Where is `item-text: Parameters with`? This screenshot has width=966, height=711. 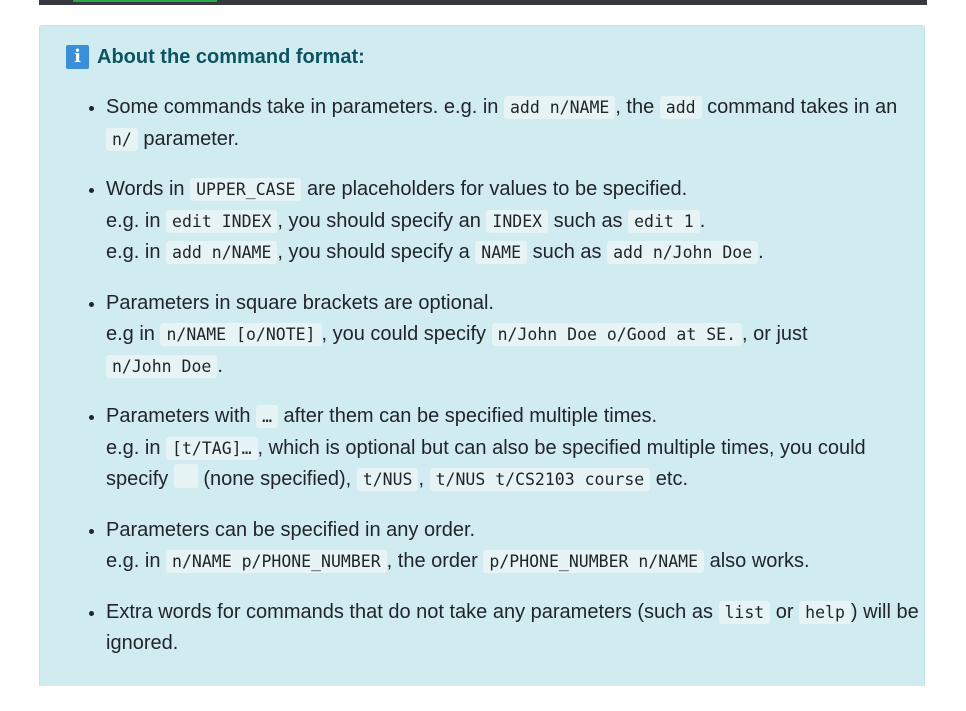
item-text: Parameters with is located at coordinates (181, 416).